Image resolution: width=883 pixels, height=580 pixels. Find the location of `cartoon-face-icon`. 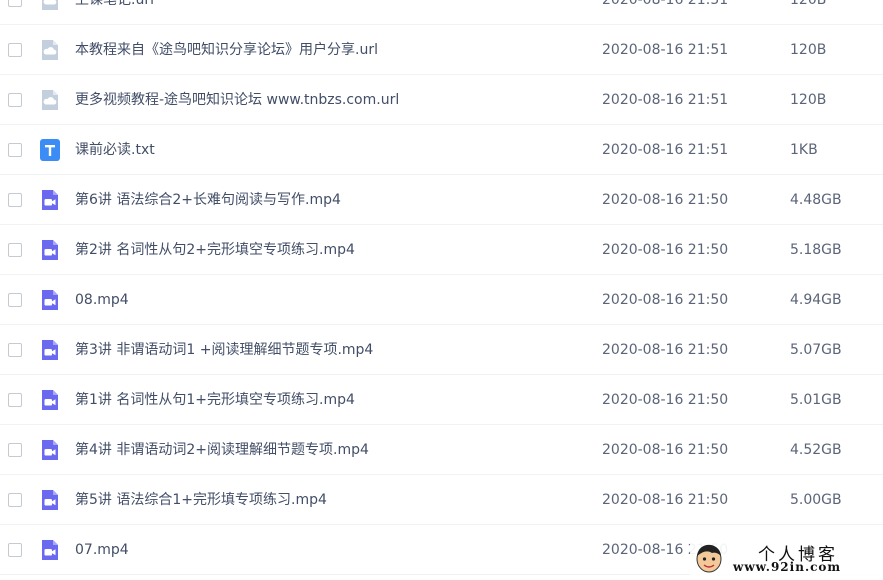

cartoon-face-icon is located at coordinates (709, 558).